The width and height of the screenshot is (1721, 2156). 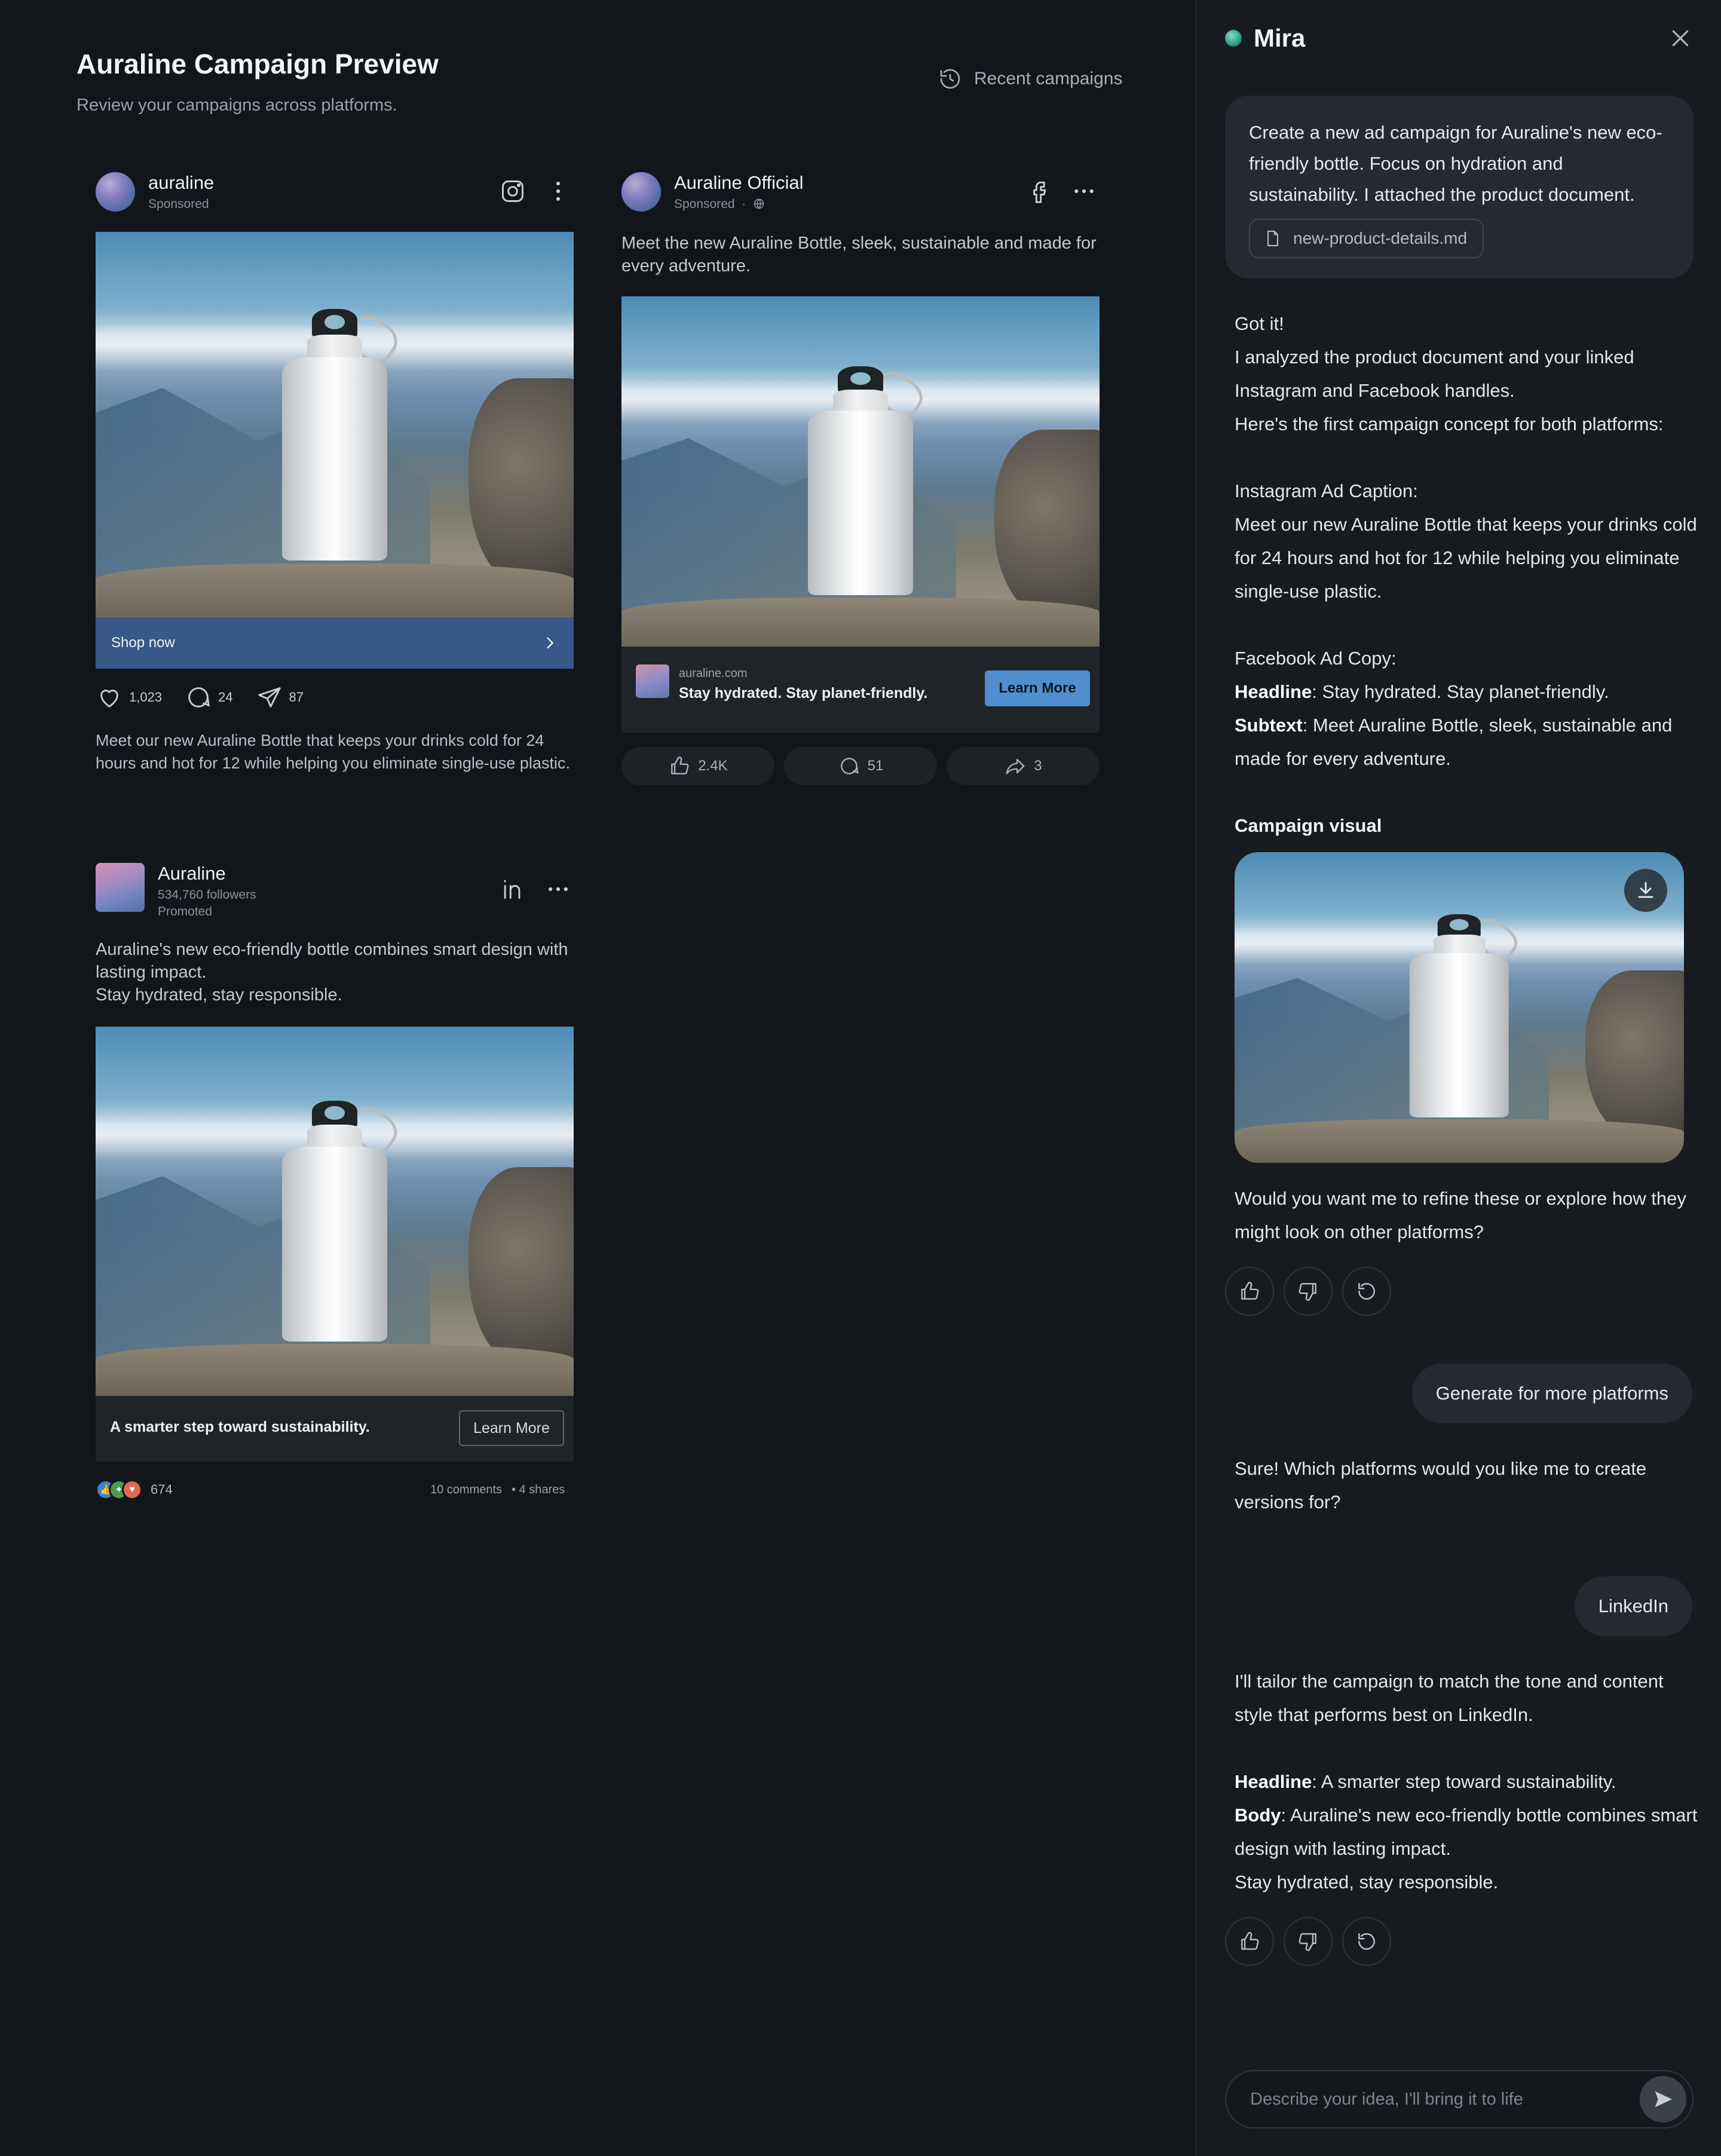 I want to click on chat-composer, so click(x=1459, y=2099).